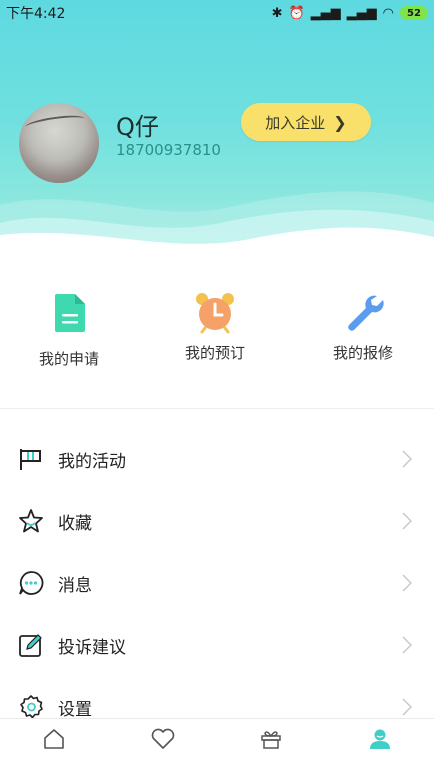 The width and height of the screenshot is (434, 758). What do you see at coordinates (339, 122) in the screenshot?
I see `chevron-right-icon: ❯` at bounding box center [339, 122].